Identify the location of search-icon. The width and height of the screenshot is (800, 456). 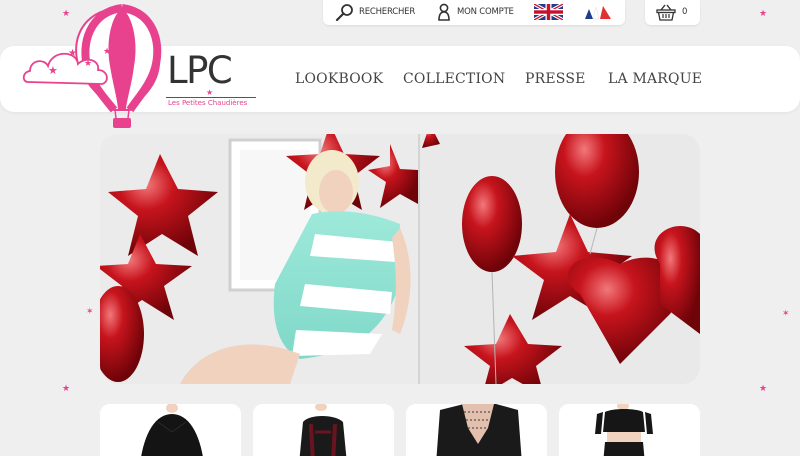
(344, 12).